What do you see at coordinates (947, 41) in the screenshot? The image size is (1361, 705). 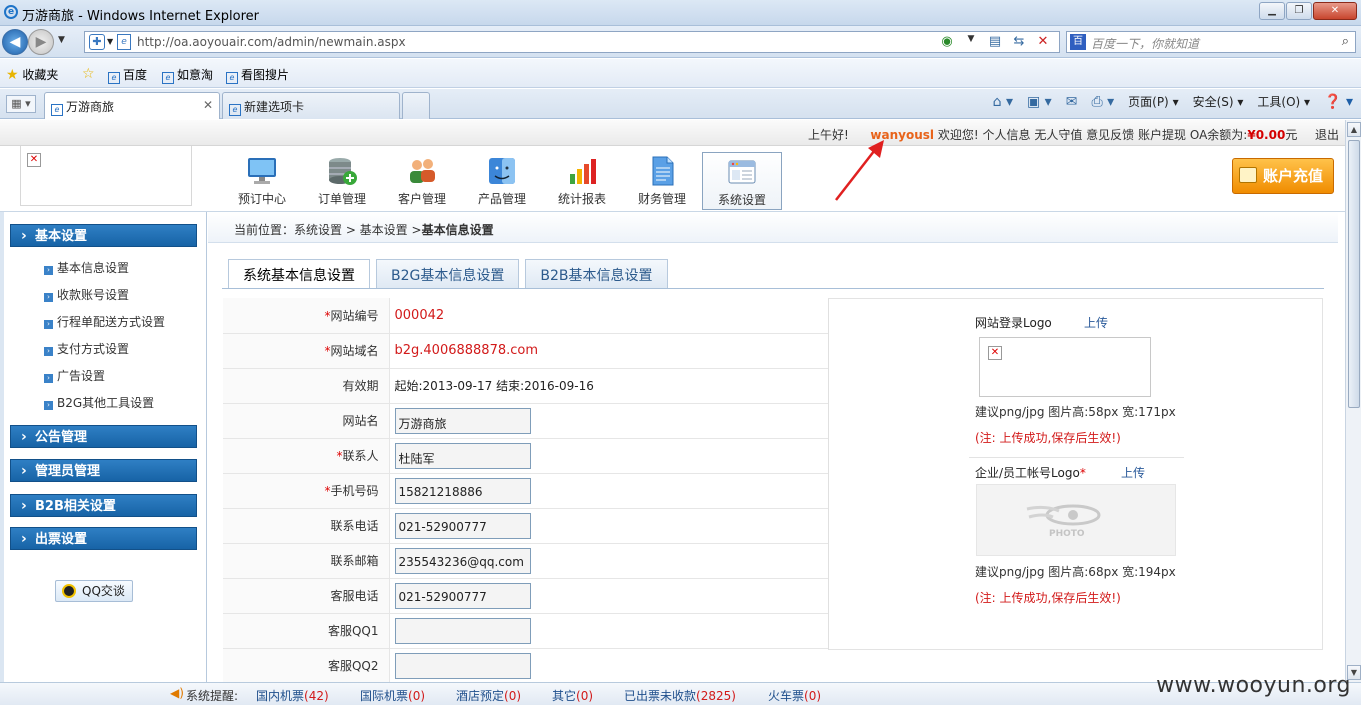 I see `addon-icon: ◉` at bounding box center [947, 41].